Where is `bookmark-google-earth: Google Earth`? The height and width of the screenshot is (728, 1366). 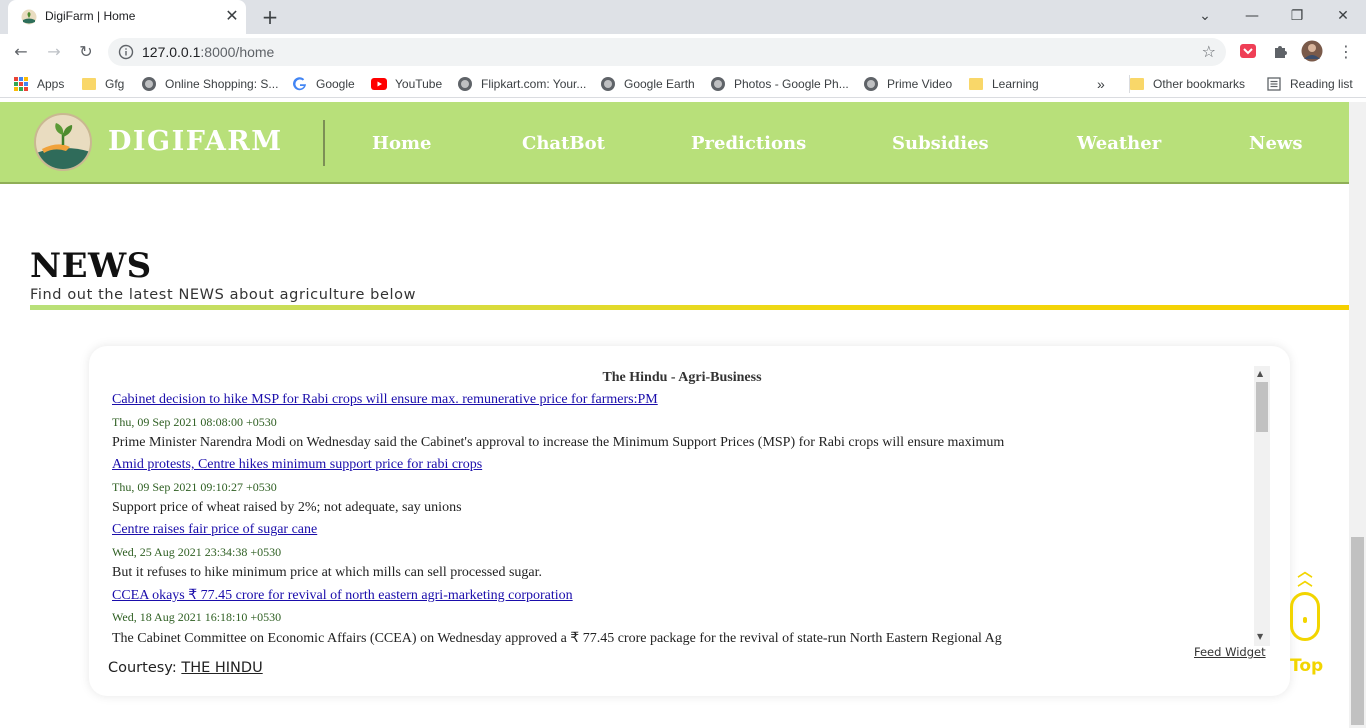 bookmark-google-earth: Google Earth is located at coordinates (648, 84).